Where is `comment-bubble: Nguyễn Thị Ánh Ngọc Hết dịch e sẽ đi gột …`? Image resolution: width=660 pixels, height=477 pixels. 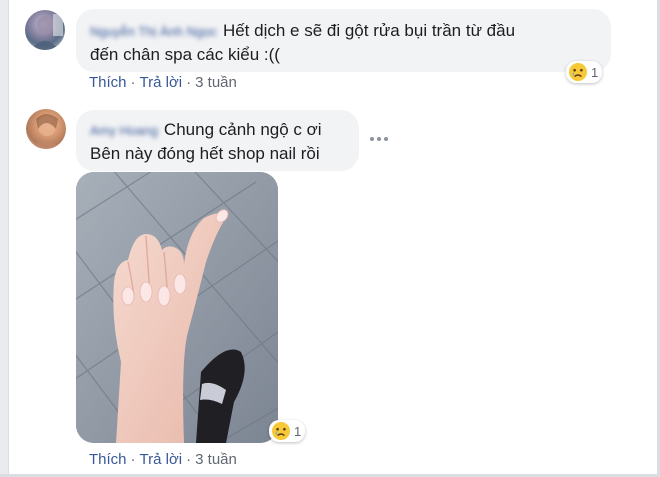 comment-bubble: Nguyễn Thị Ánh Ngọc Hết dịch e sẽ đi gột … is located at coordinates (343, 40).